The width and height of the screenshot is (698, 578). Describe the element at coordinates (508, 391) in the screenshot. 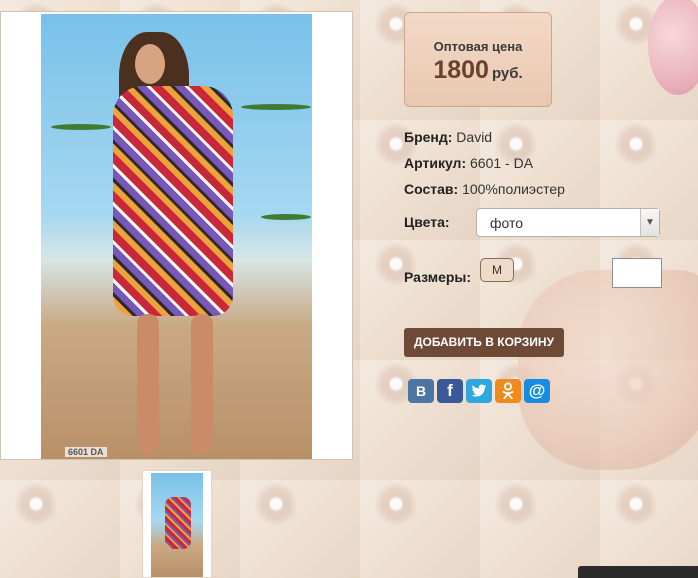

I see `odnoklassniki-icon` at that location.